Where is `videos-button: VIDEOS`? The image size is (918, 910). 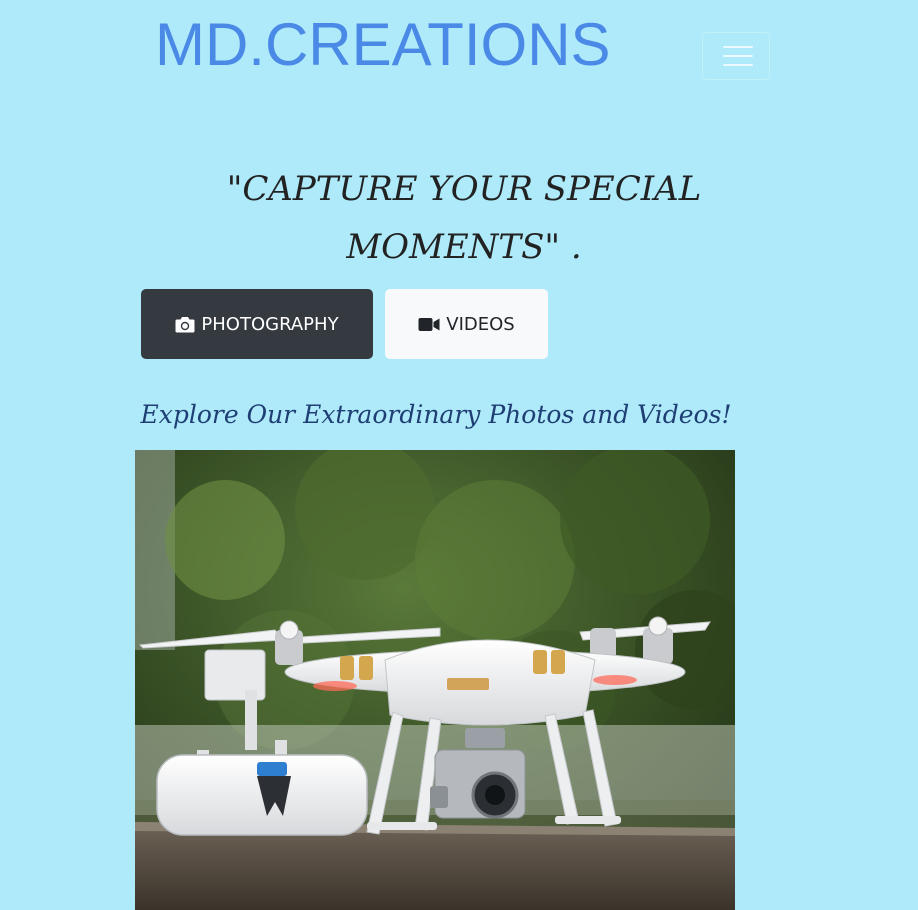 videos-button: VIDEOS is located at coordinates (466, 324).